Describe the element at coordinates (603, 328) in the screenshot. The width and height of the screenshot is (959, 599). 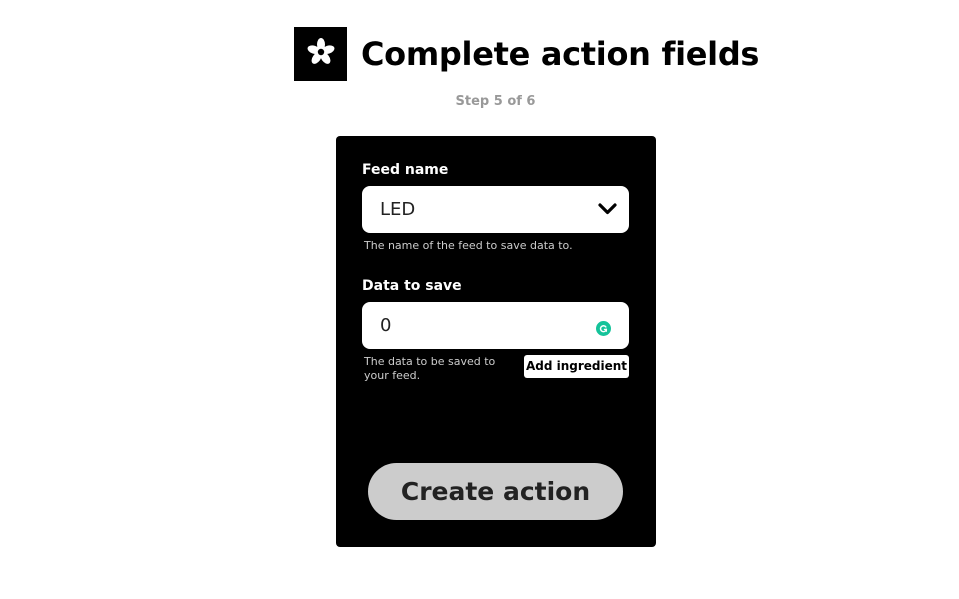
I see `grammarly-icon` at that location.